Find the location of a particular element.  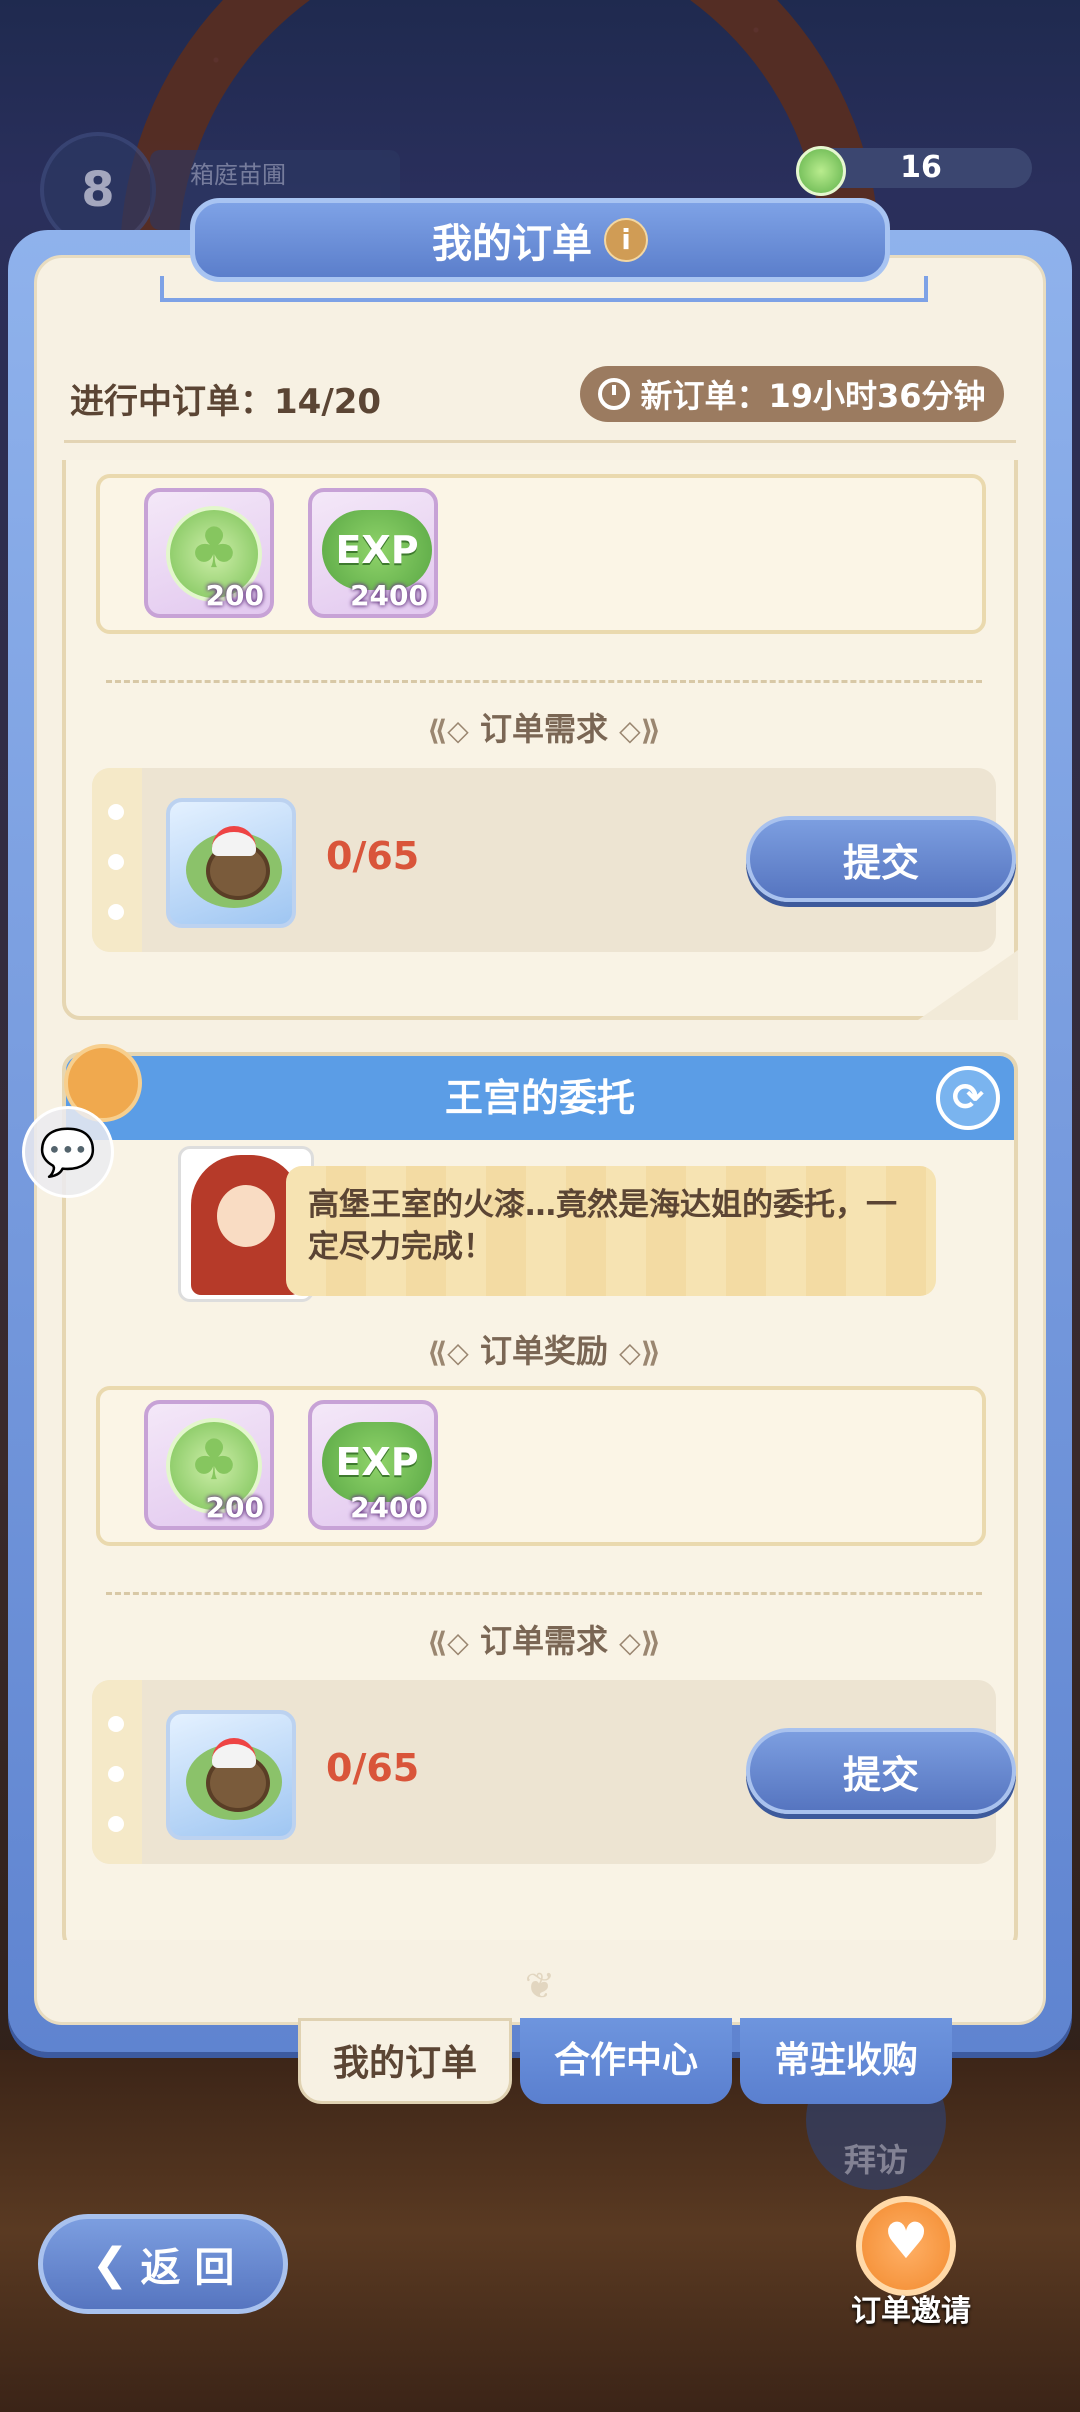

reward-label: 订单奖励 is located at coordinates (543, 1351).